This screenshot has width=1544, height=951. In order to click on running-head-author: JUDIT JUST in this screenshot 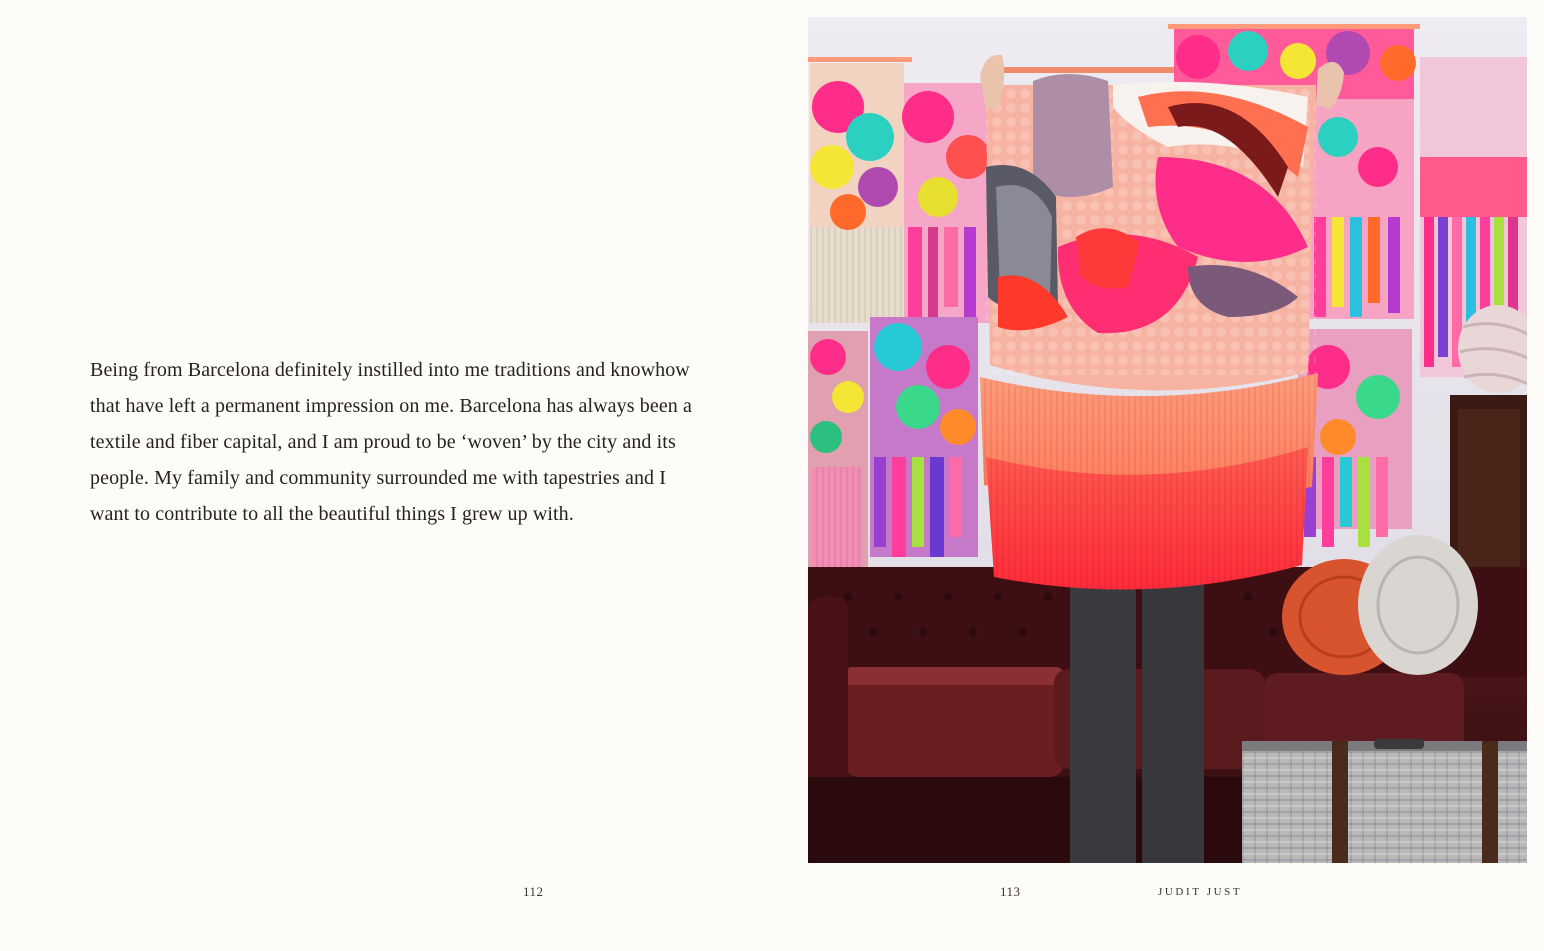, I will do `click(1200, 892)`.